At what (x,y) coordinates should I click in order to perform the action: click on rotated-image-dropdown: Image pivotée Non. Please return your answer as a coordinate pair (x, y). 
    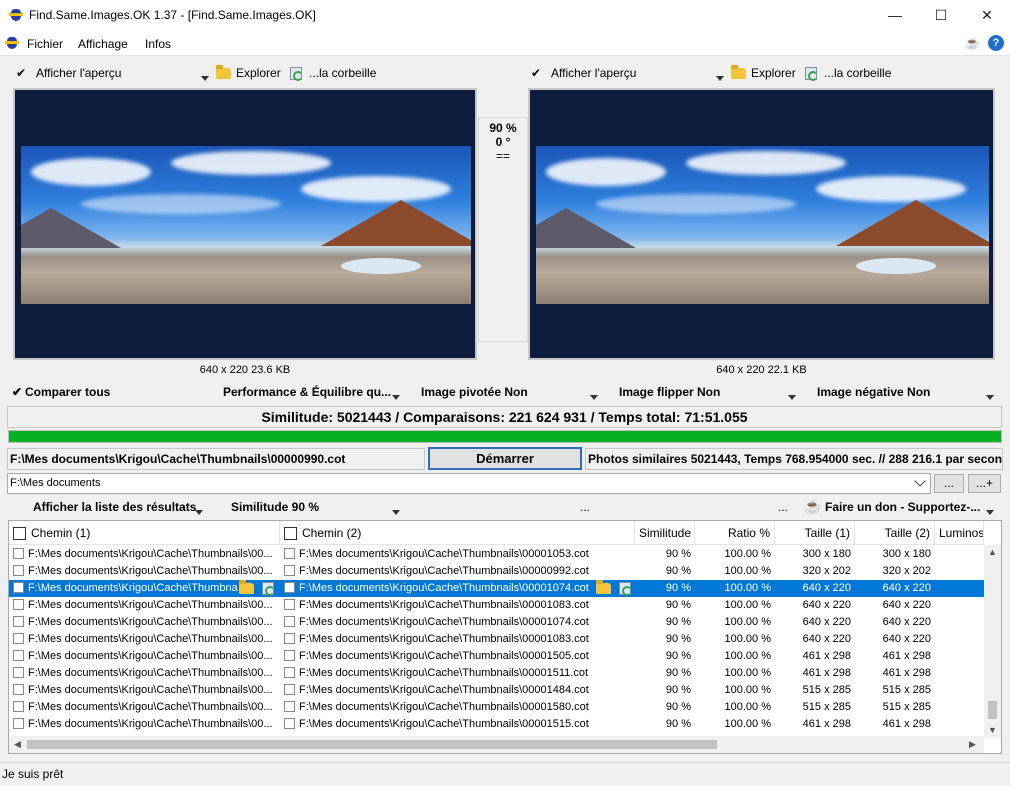
    Looking at the image, I should click on (474, 392).